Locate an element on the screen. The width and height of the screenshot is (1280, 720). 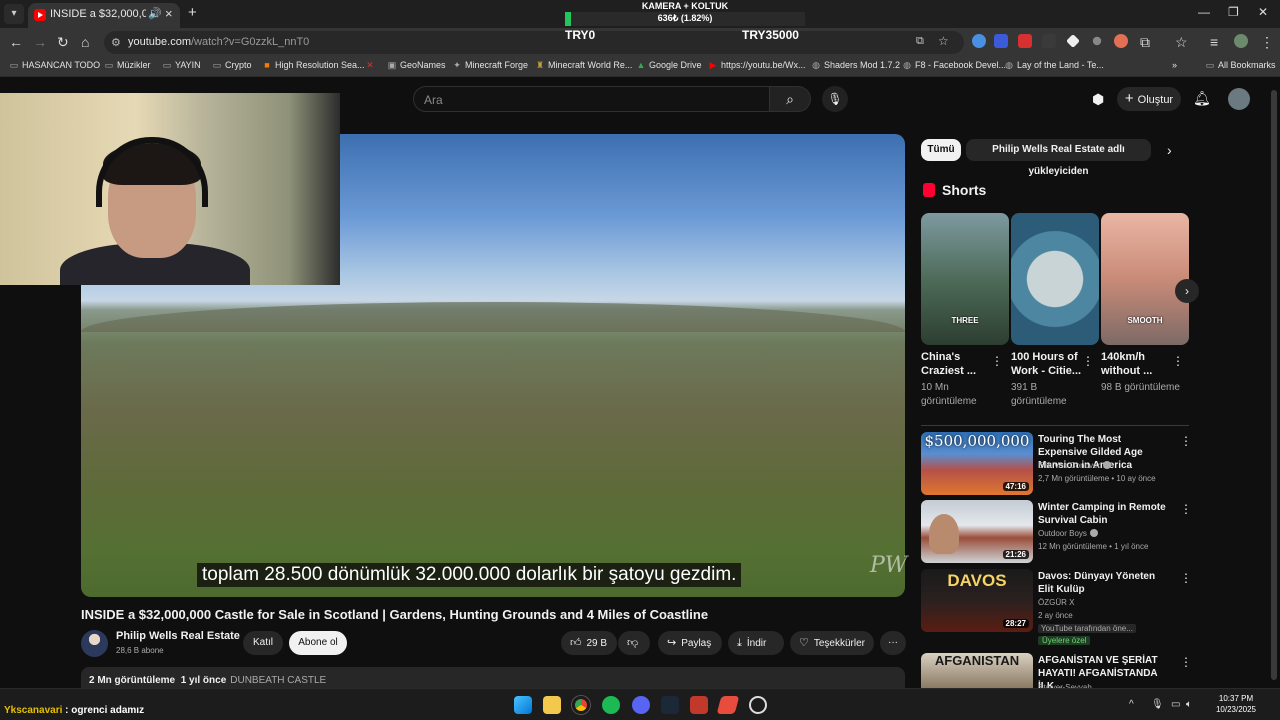
close-window-icon: ✕ is located at coordinates (1263, 12).